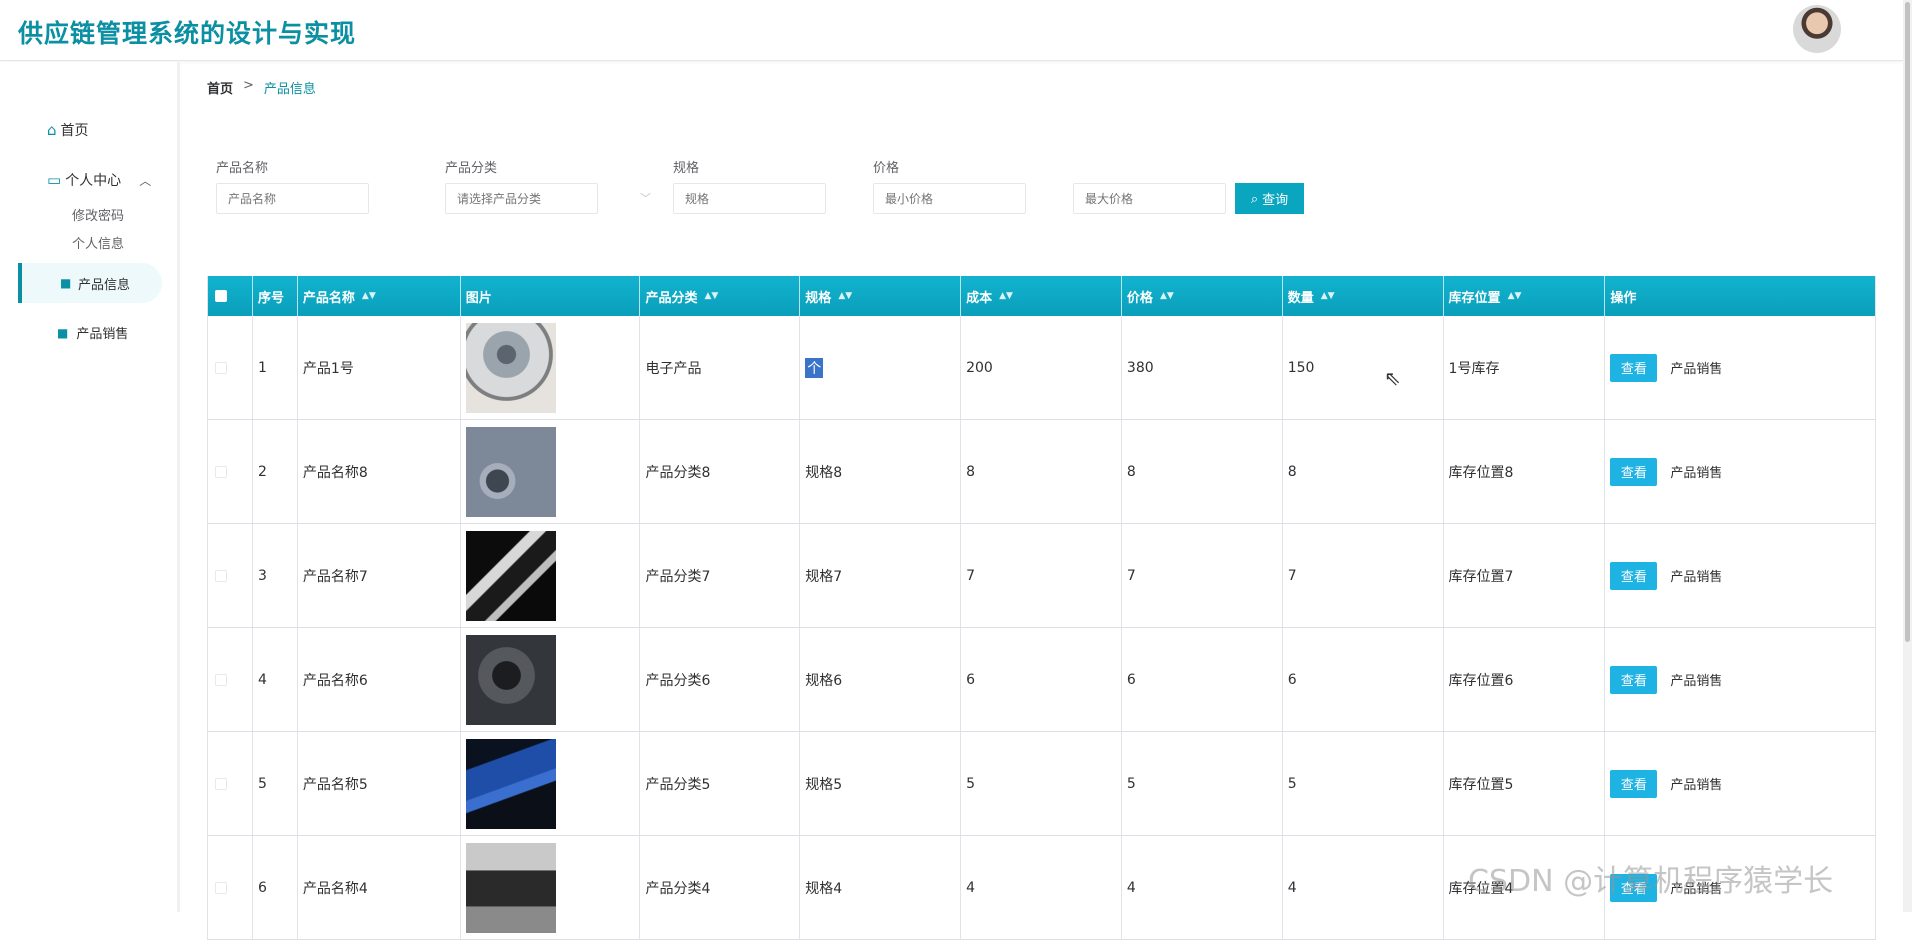 This screenshot has height=940, width=1912. Describe the element at coordinates (63, 332) in the screenshot. I see `sales-icon: ■` at that location.